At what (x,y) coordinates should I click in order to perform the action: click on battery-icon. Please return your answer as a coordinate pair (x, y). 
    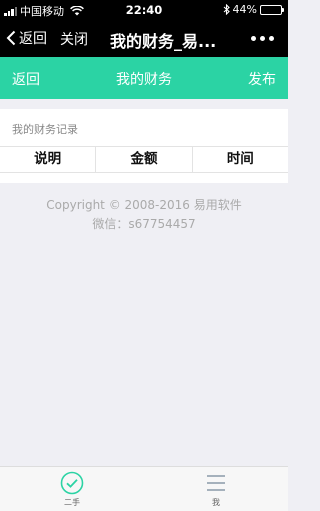
    Looking at the image, I should click on (272, 9).